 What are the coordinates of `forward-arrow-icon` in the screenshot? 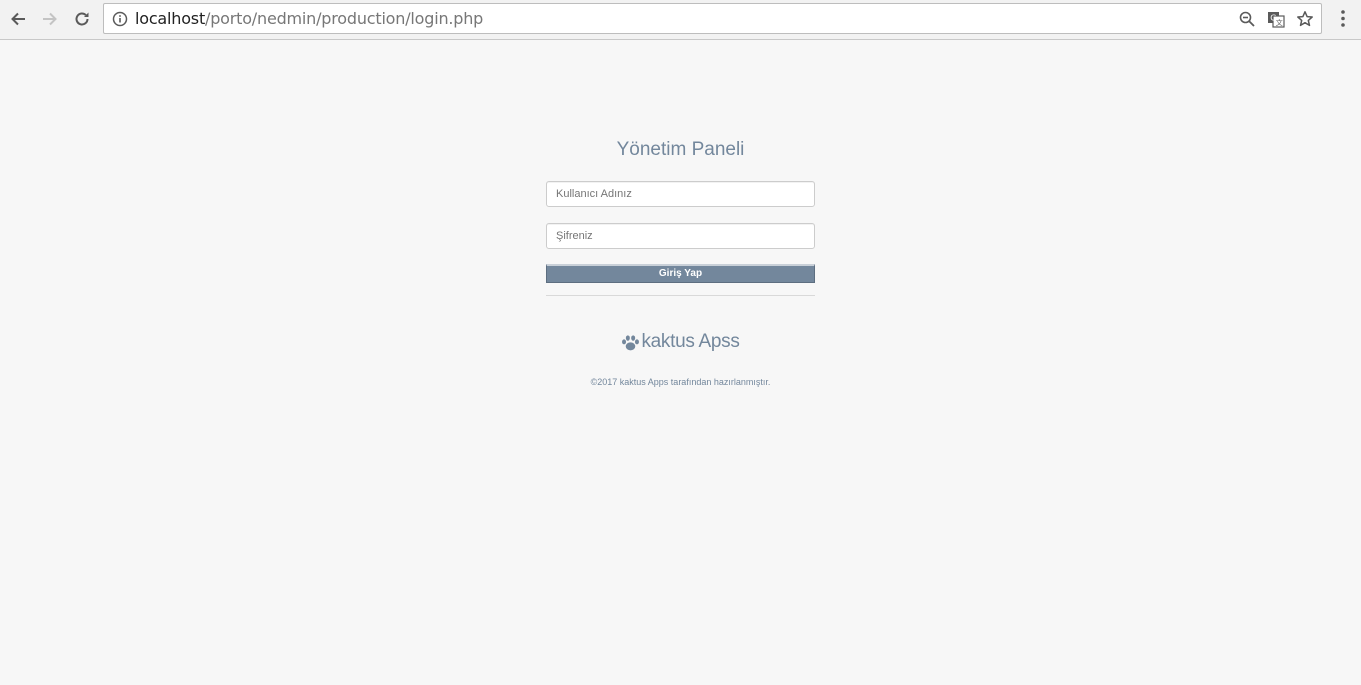 It's located at (50, 19).